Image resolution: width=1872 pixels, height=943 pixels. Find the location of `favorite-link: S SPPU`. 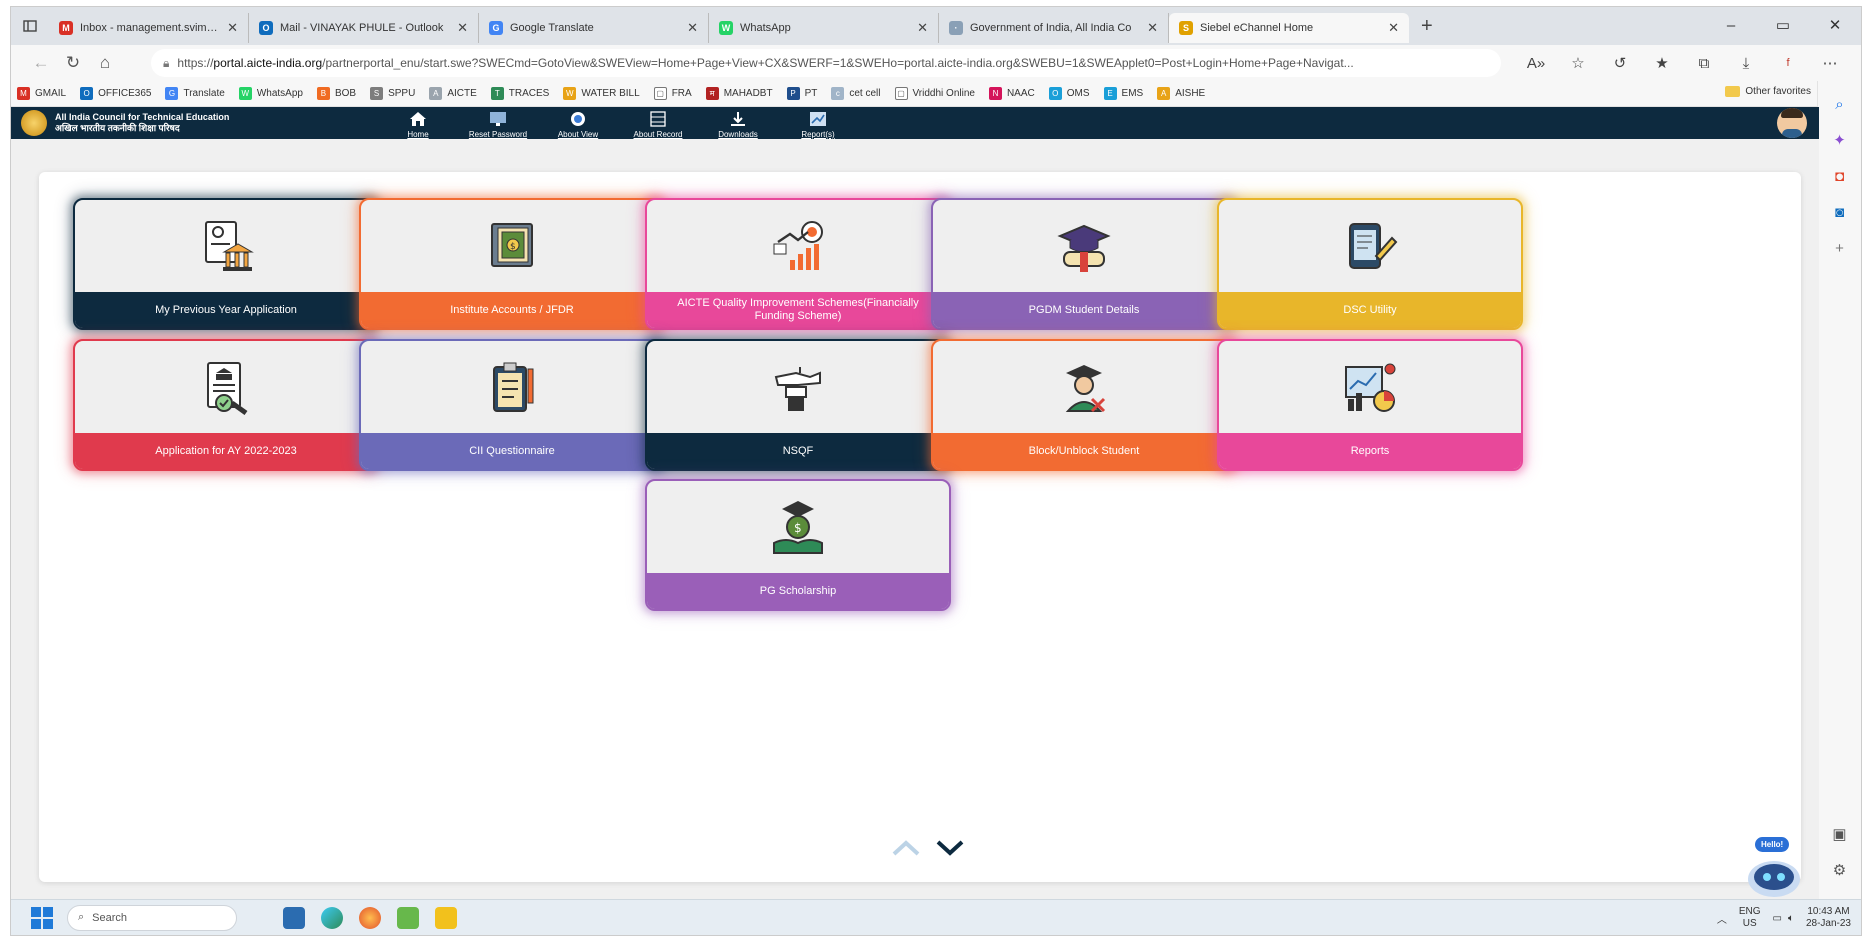

favorite-link: S SPPU is located at coordinates (392, 93).